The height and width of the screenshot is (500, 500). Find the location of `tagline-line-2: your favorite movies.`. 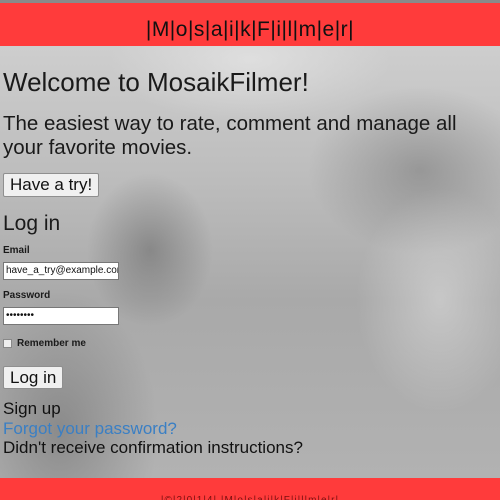

tagline-line-2: your favorite movies. is located at coordinates (98, 147).